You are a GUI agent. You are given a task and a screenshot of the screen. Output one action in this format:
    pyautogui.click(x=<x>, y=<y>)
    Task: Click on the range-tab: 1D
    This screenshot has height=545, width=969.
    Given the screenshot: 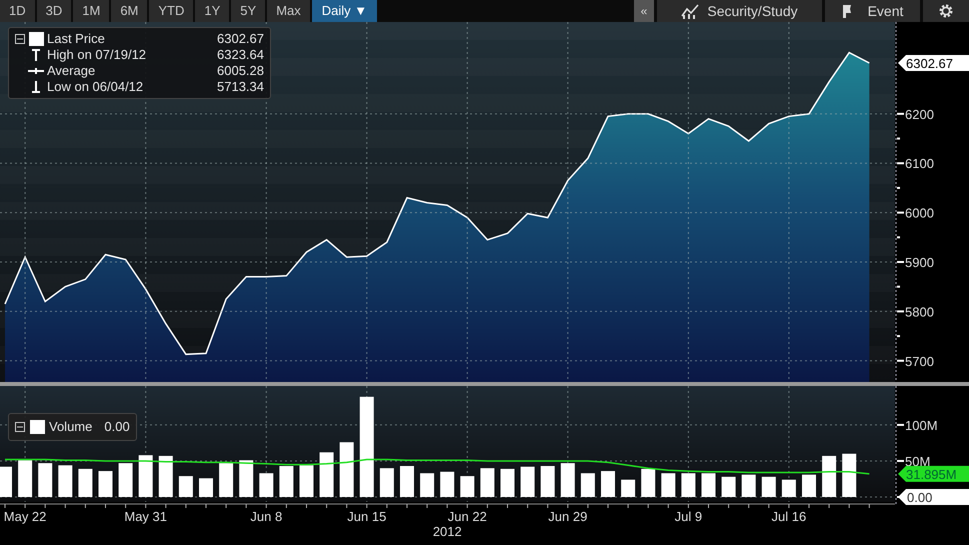 What is the action you would take?
    pyautogui.click(x=17, y=11)
    